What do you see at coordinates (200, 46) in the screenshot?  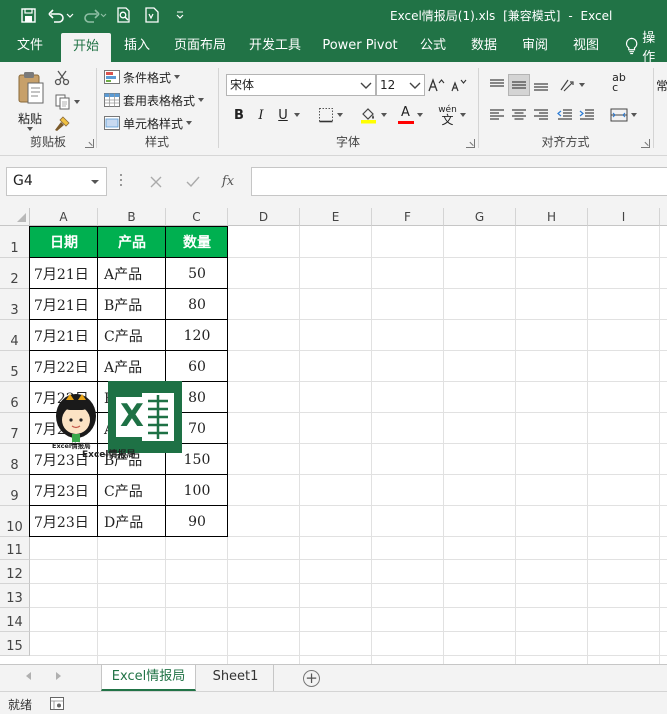 I see `tab-page-layout: 页面布局` at bounding box center [200, 46].